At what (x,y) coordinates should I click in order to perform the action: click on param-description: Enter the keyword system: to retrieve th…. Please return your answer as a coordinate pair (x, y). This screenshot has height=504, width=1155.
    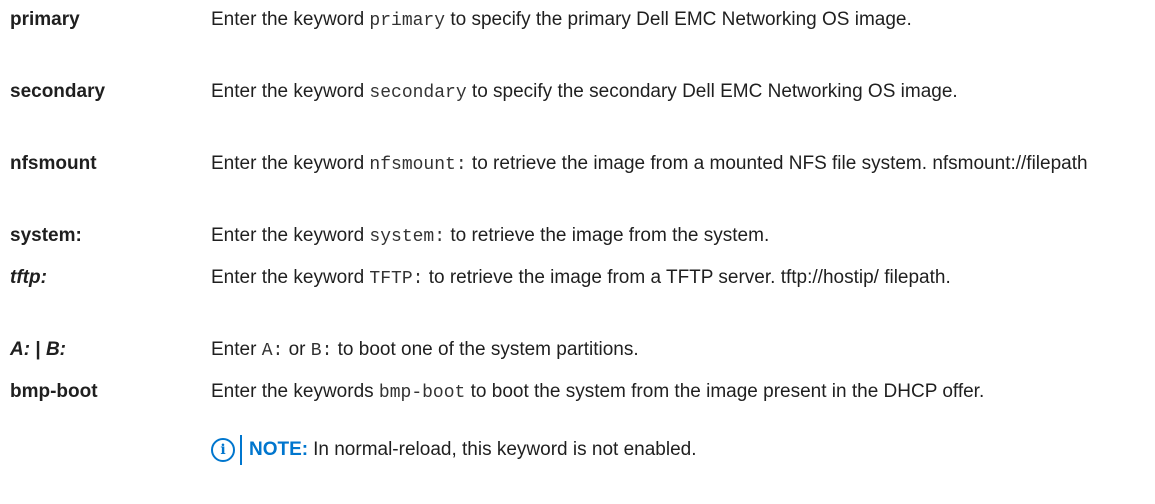
    Looking at the image, I should click on (661, 236).